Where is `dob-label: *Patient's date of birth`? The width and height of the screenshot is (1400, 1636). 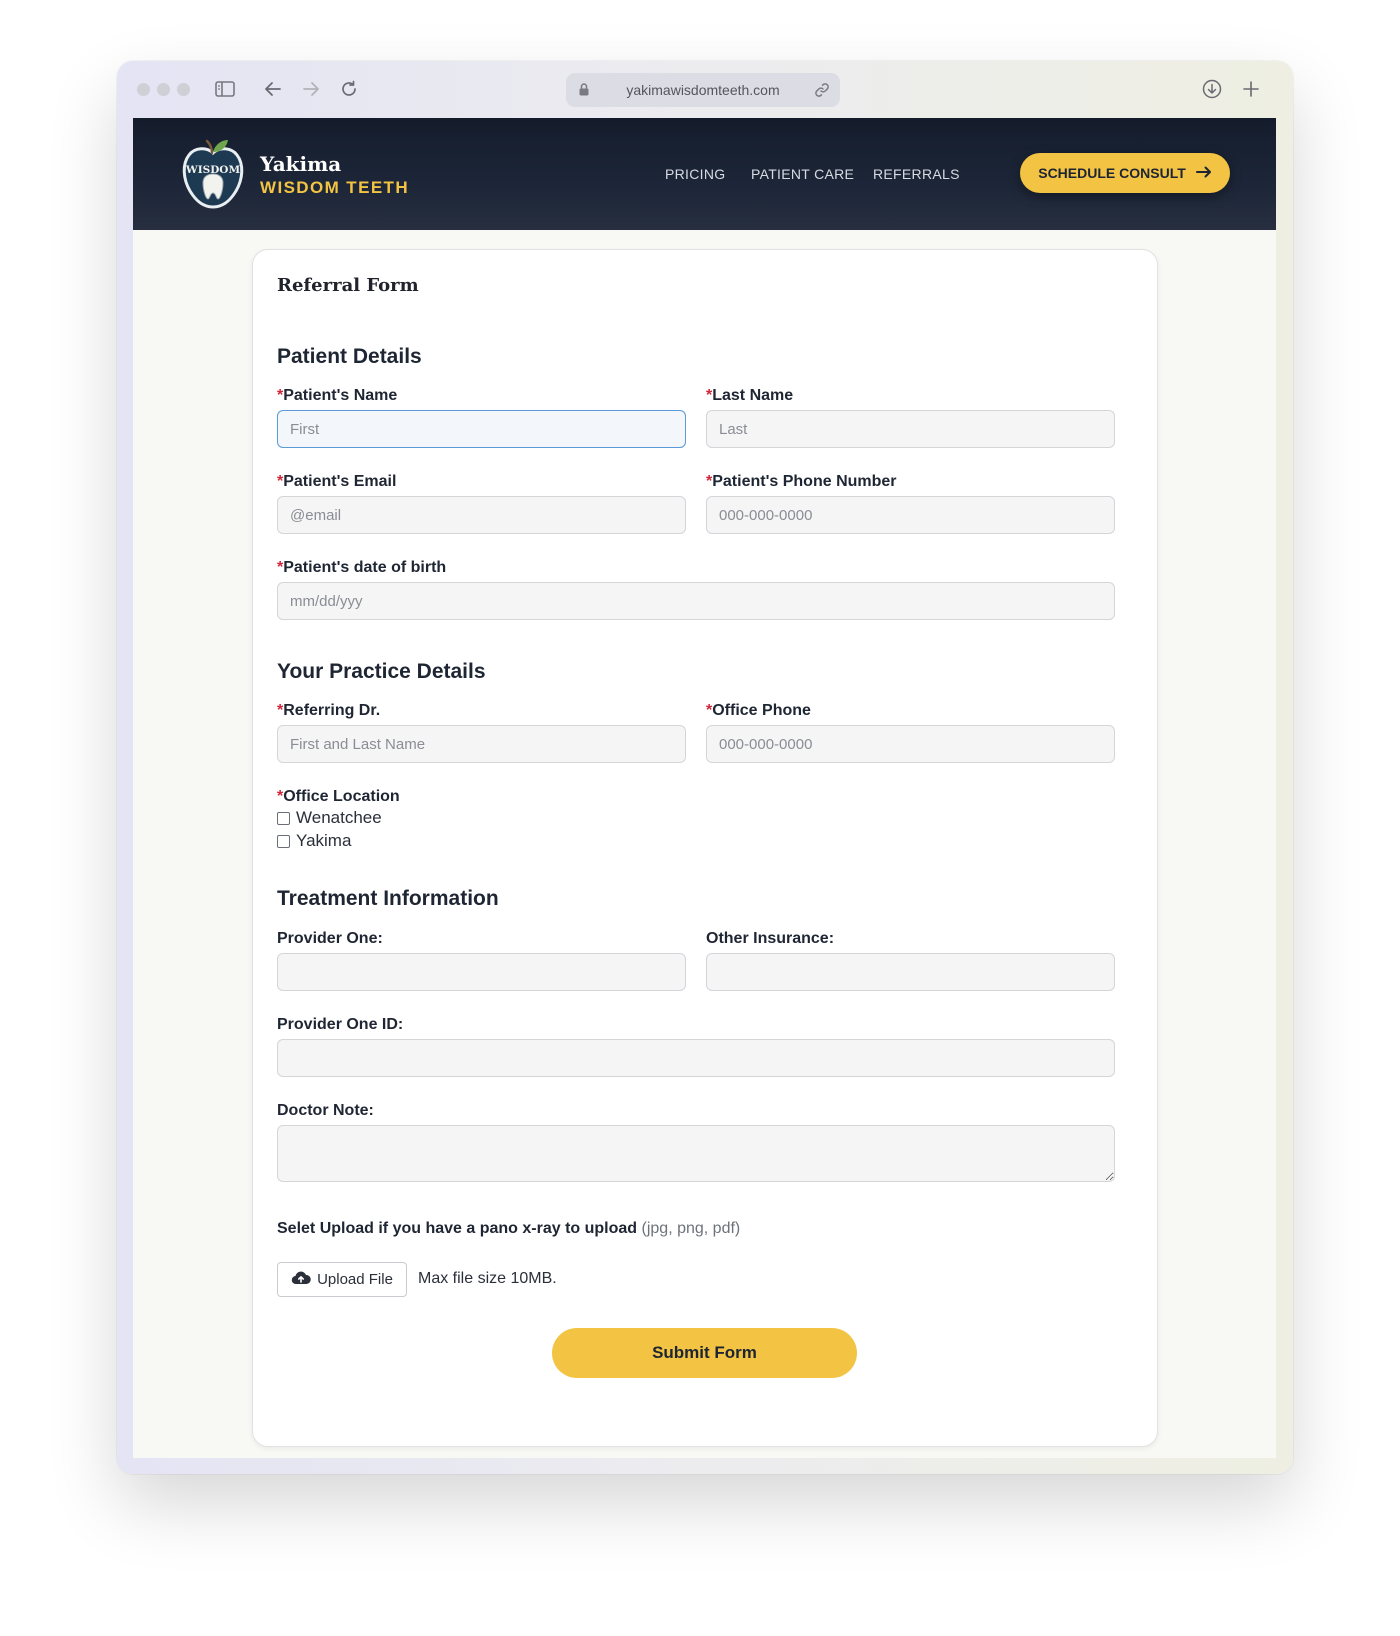 dob-label: *Patient's date of birth is located at coordinates (362, 567).